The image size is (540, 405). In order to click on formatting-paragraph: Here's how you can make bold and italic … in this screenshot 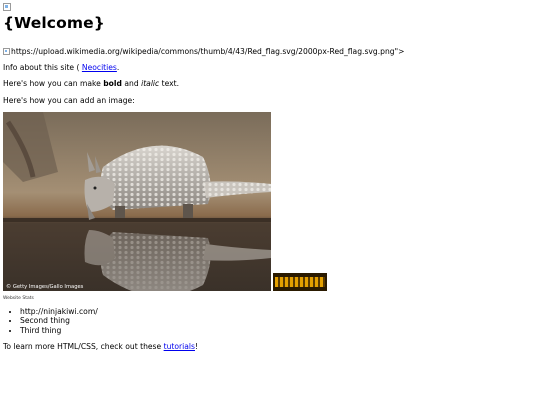, I will do `click(270, 83)`.